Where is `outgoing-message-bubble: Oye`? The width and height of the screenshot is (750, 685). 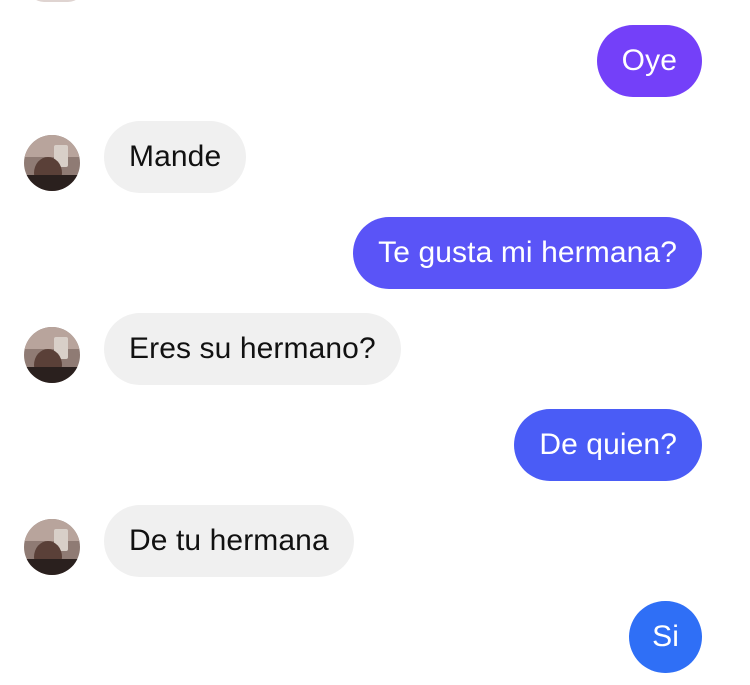
outgoing-message-bubble: Oye is located at coordinates (649, 61).